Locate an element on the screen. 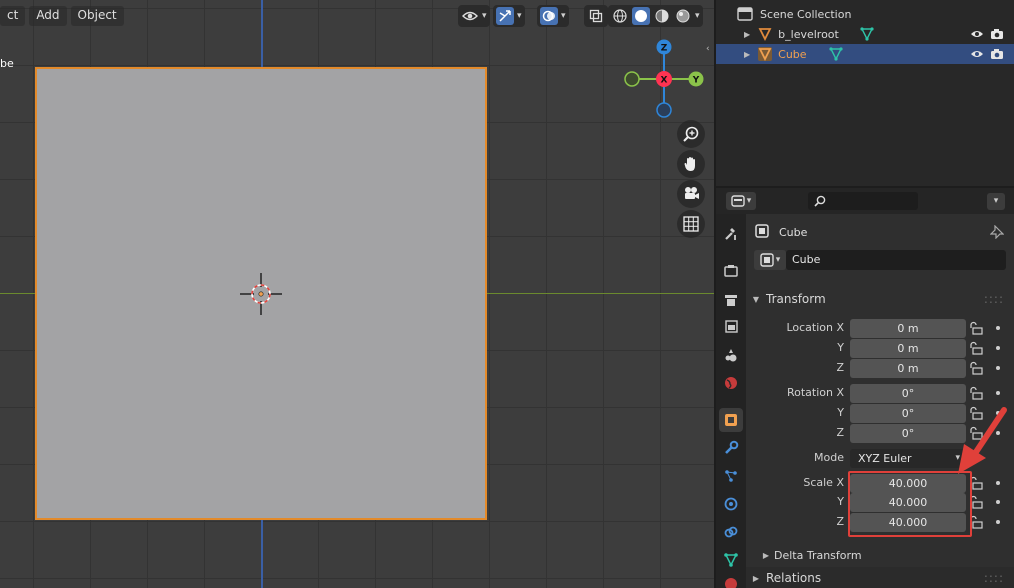  pan-button is located at coordinates (691, 164).